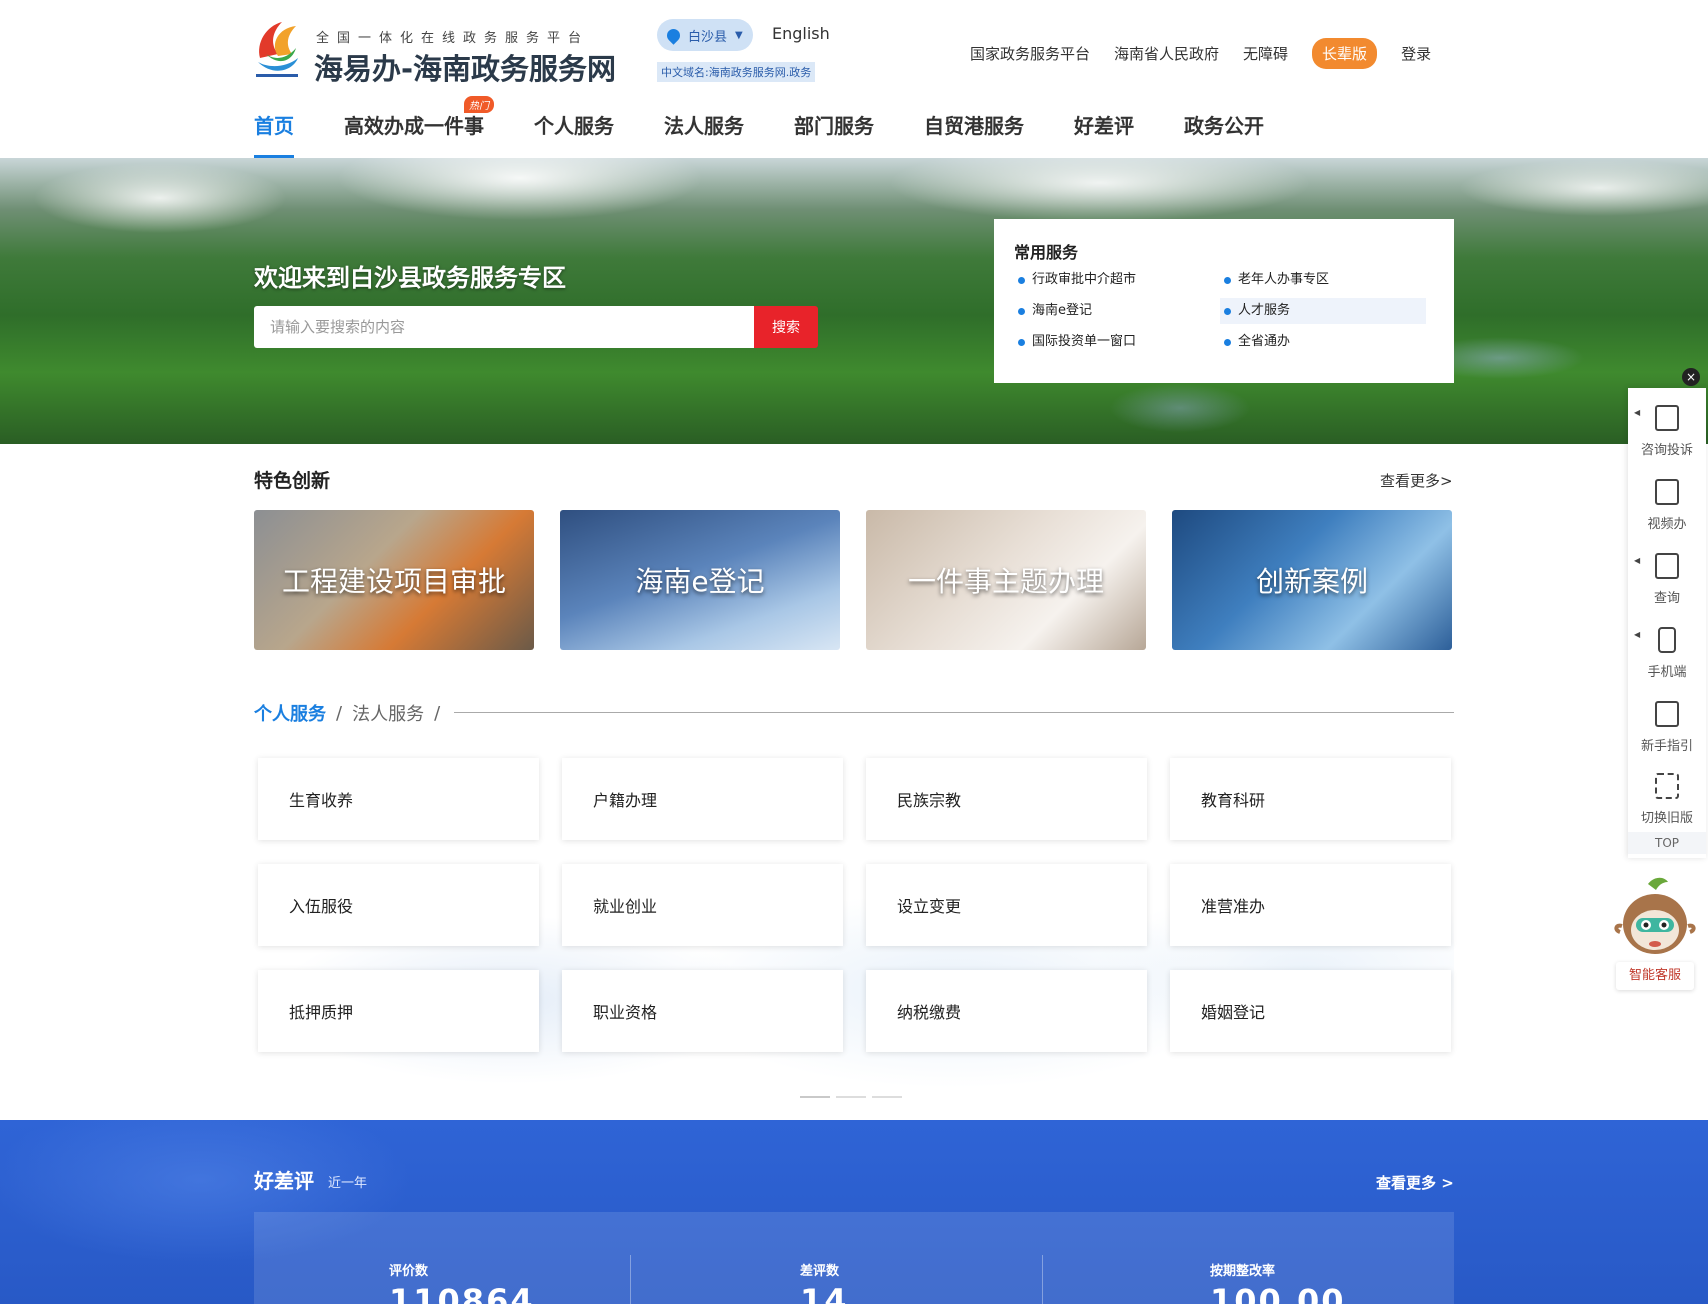  I want to click on stat-divider, so click(630, 1279).